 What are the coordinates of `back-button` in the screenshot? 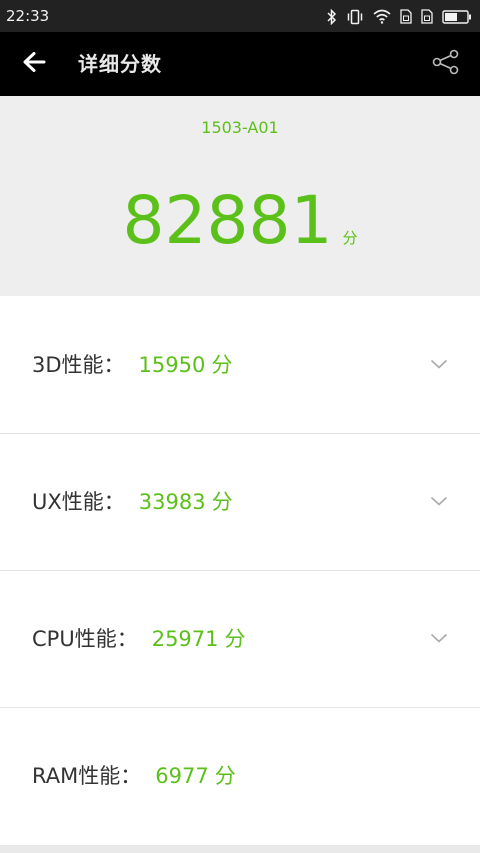 It's located at (34, 64).